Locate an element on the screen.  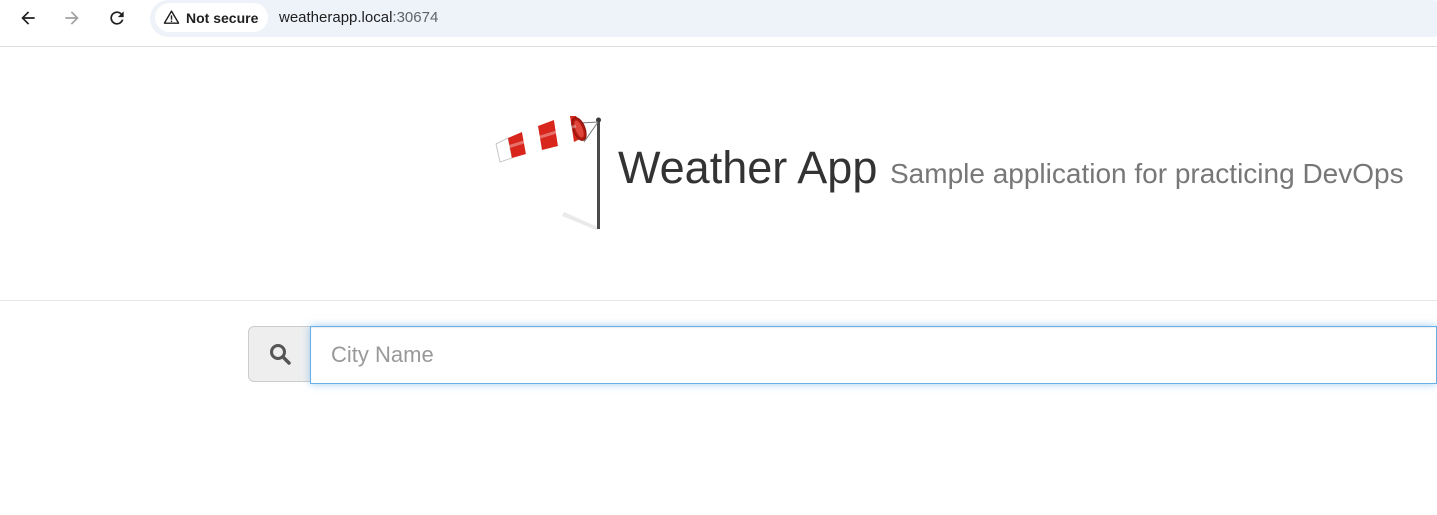
url-text: weatherapp.local:30674 is located at coordinates (358, 17).